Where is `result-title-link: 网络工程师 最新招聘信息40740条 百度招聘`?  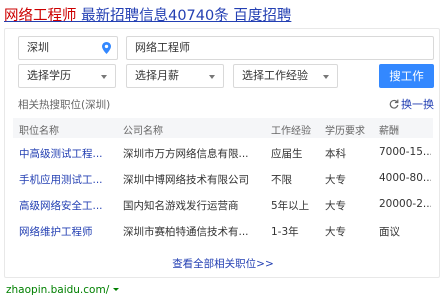 result-title-link: 网络工程师 最新招聘信息40740条 百度招聘 is located at coordinates (147, 14).